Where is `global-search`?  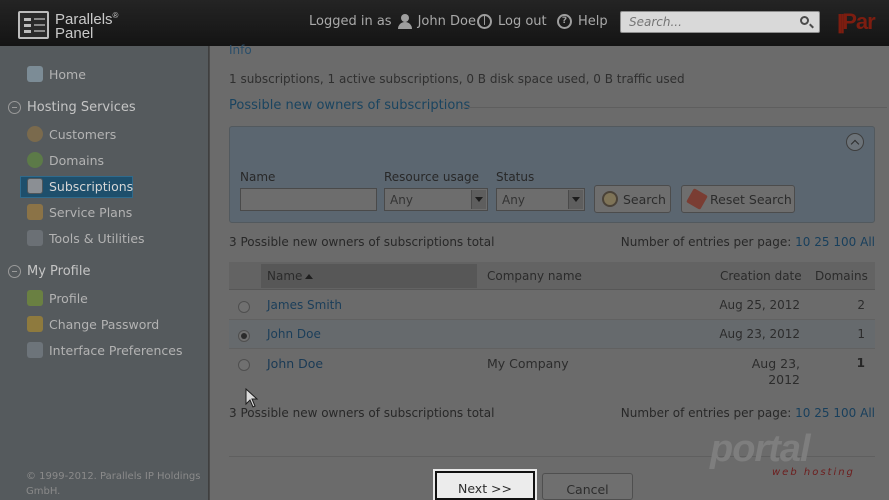
global-search is located at coordinates (720, 22).